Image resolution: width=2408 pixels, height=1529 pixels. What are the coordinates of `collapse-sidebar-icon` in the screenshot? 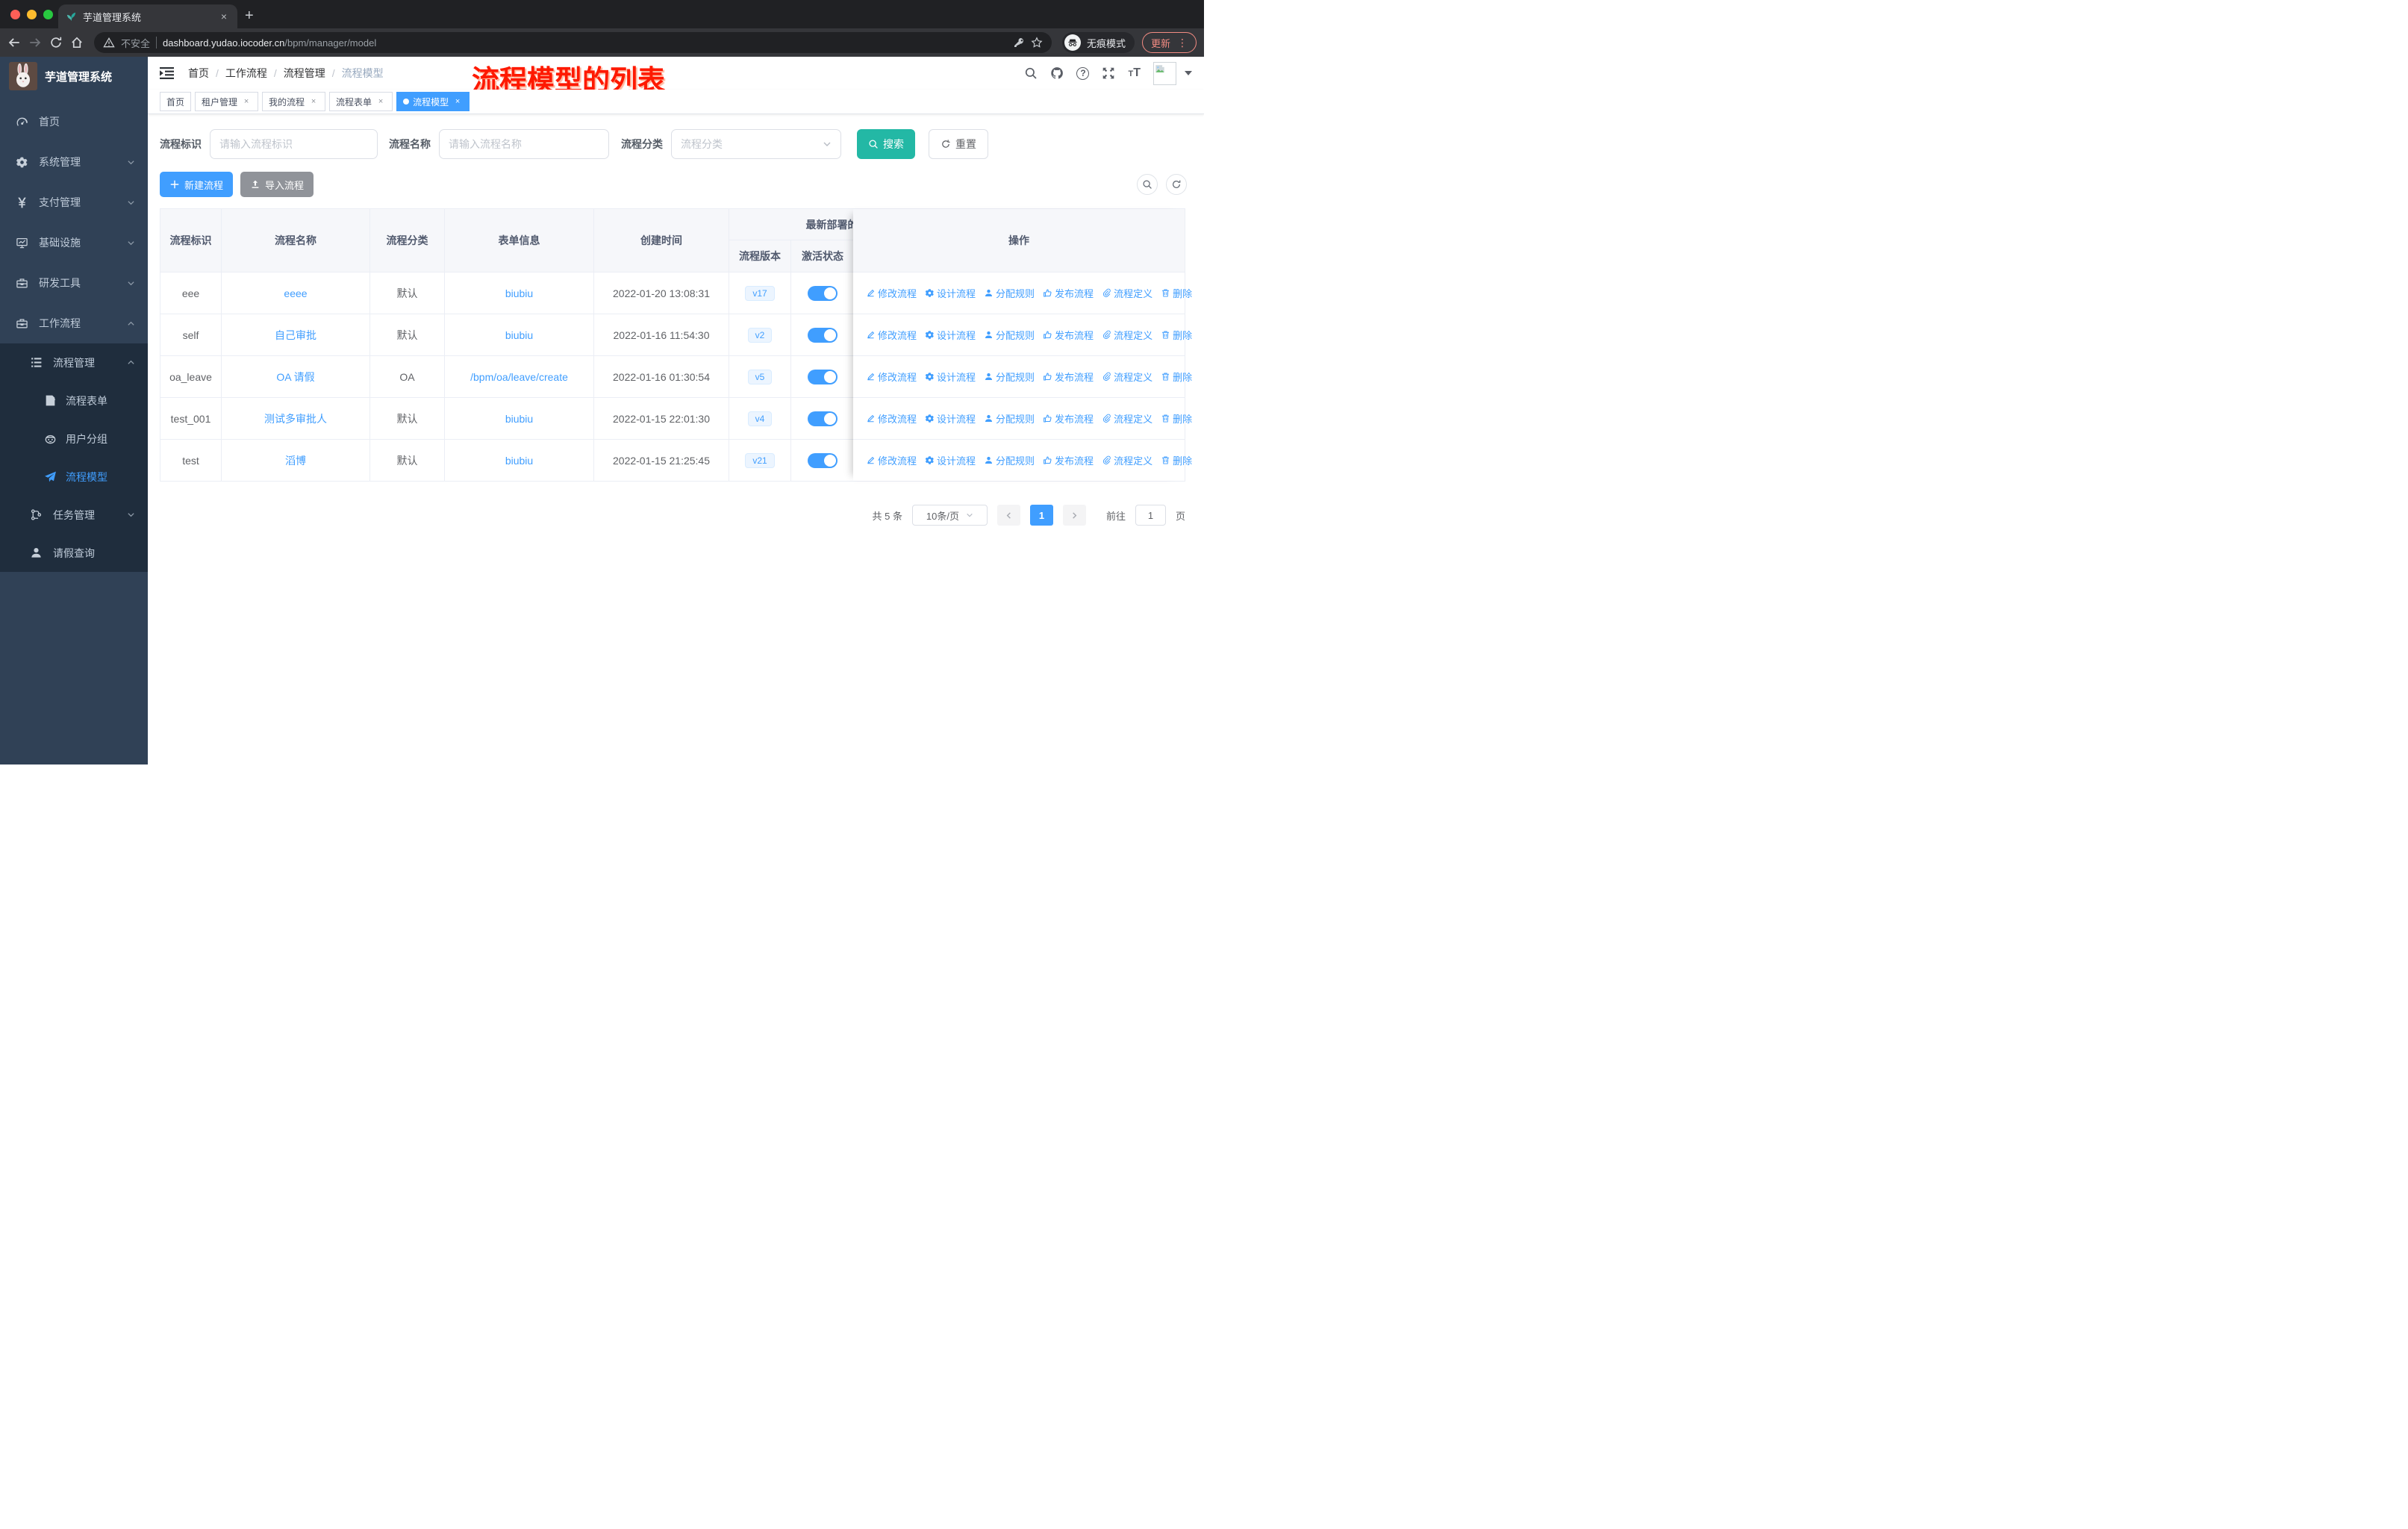 It's located at (167, 73).